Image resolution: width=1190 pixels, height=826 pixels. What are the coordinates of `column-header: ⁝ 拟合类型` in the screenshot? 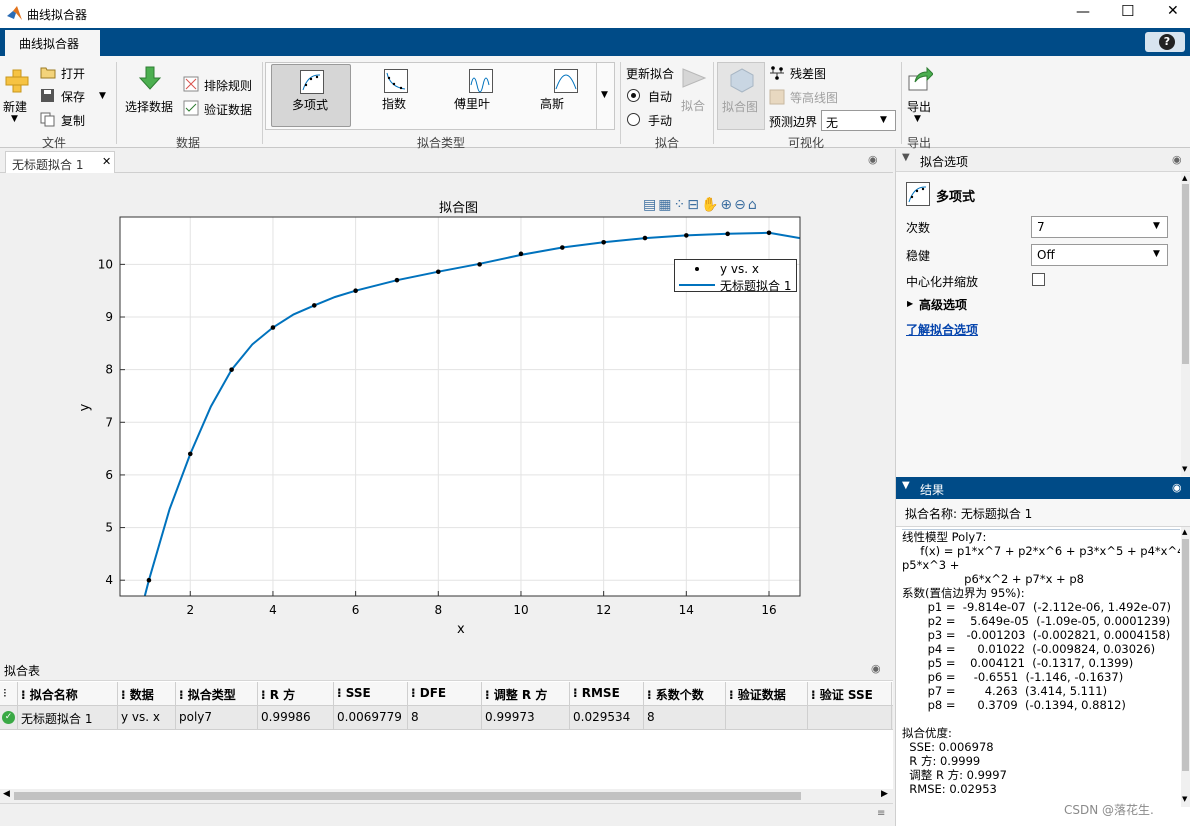 It's located at (217, 694).